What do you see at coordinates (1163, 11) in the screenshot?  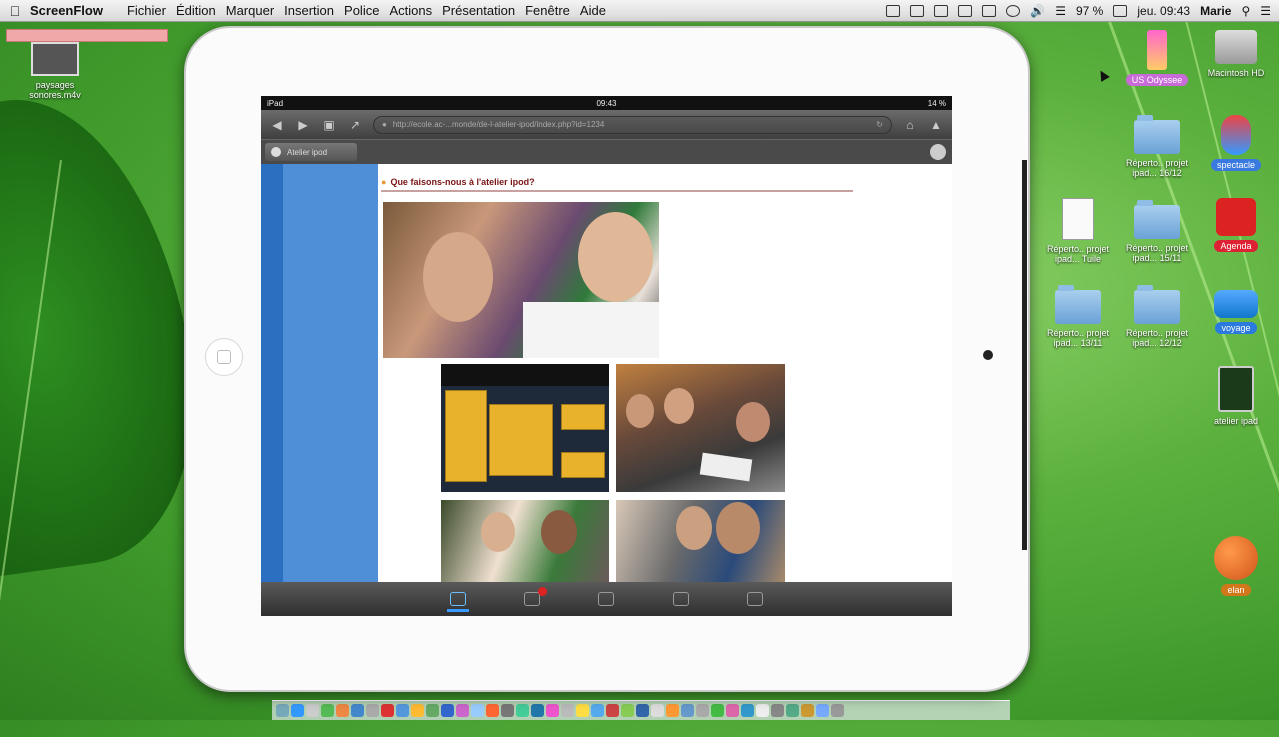 I see `menubar-clock: jeu. 09:43` at bounding box center [1163, 11].